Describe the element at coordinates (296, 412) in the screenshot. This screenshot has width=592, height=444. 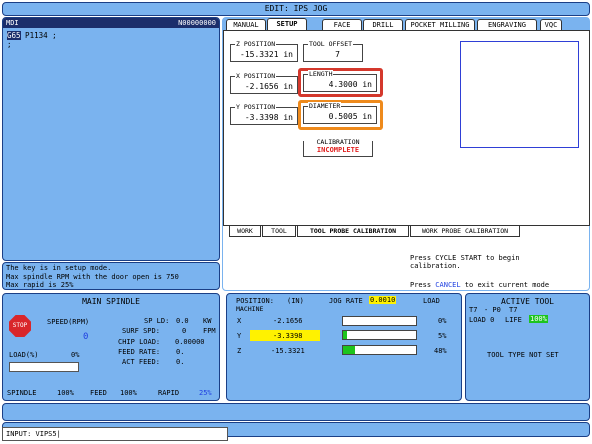
I see `status-bar` at that location.